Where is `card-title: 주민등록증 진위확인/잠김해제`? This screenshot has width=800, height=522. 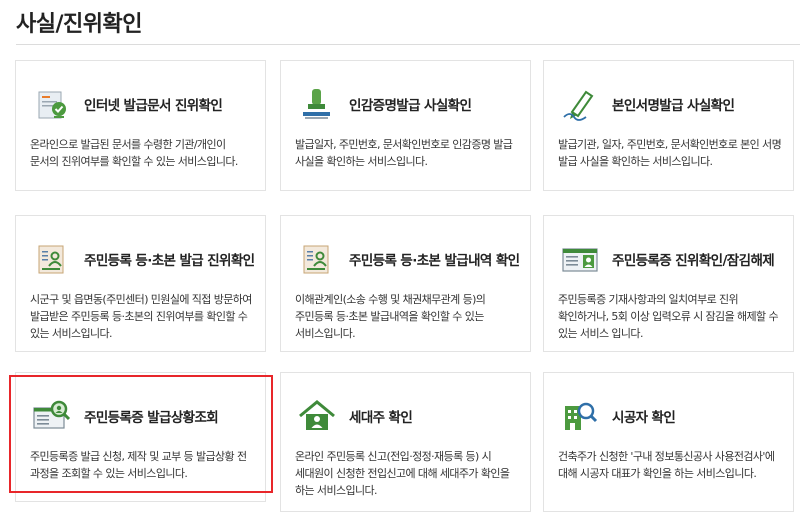
card-title: 주민등록증 진위확인/잠김해제 is located at coordinates (693, 261).